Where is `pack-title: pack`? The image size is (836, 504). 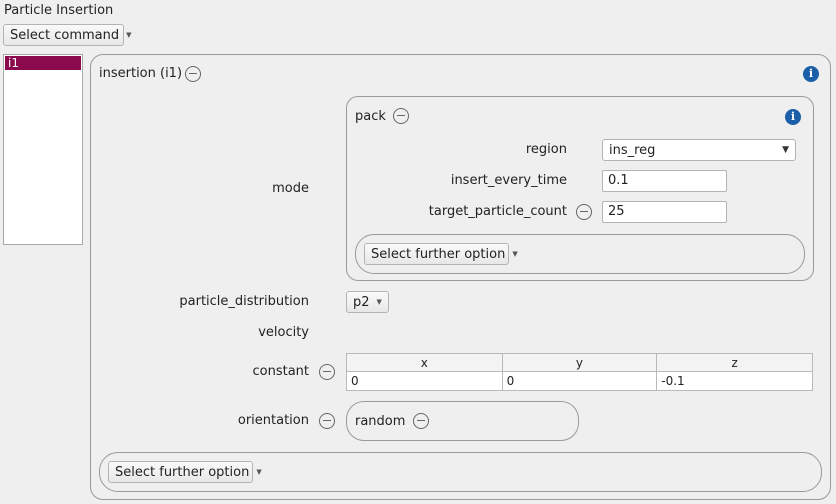 pack-title: pack is located at coordinates (370, 116).